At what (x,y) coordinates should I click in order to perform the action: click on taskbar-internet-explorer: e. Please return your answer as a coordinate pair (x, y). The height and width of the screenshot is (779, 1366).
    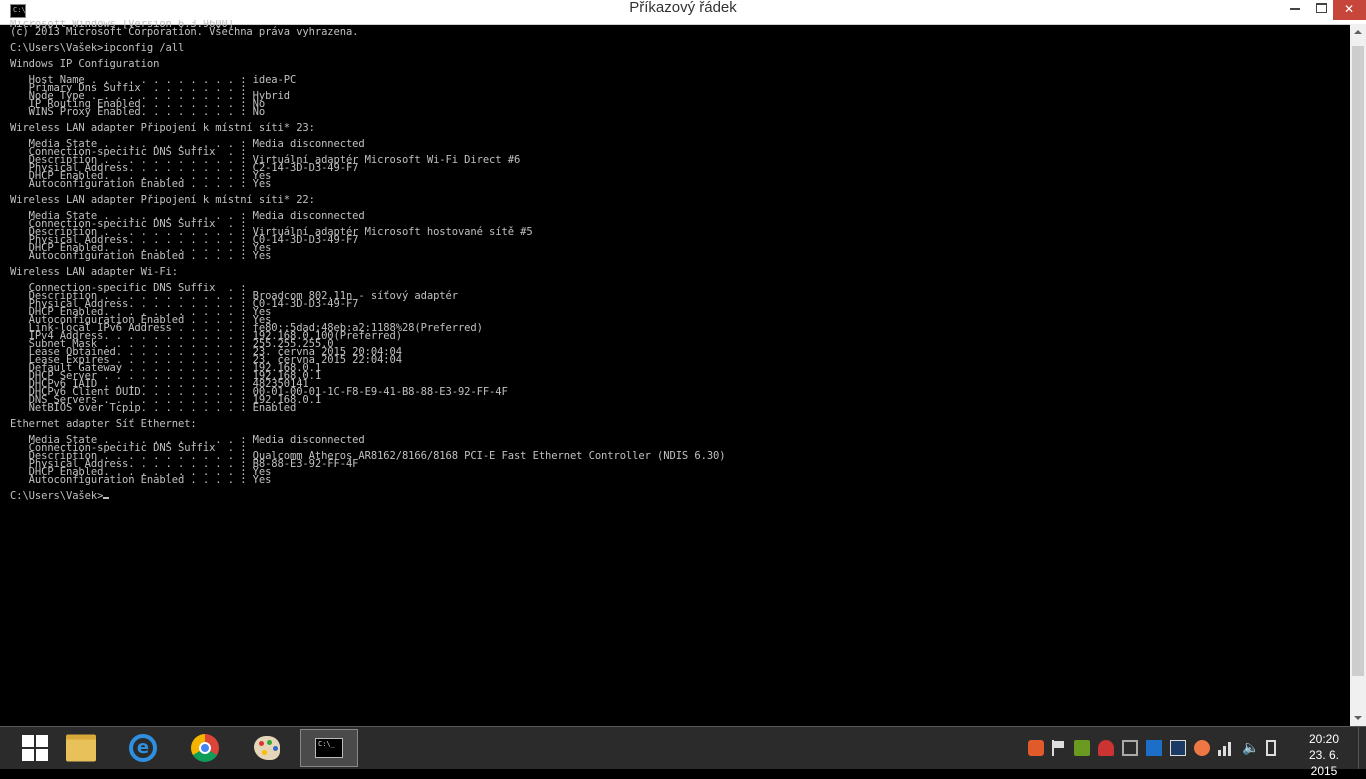
    Looking at the image, I should click on (143, 748).